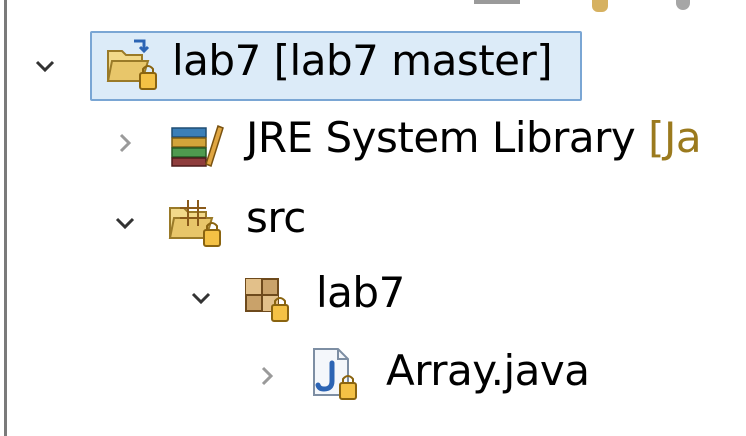 This screenshot has height=436, width=746. I want to click on library-books-icon, so click(197, 141).